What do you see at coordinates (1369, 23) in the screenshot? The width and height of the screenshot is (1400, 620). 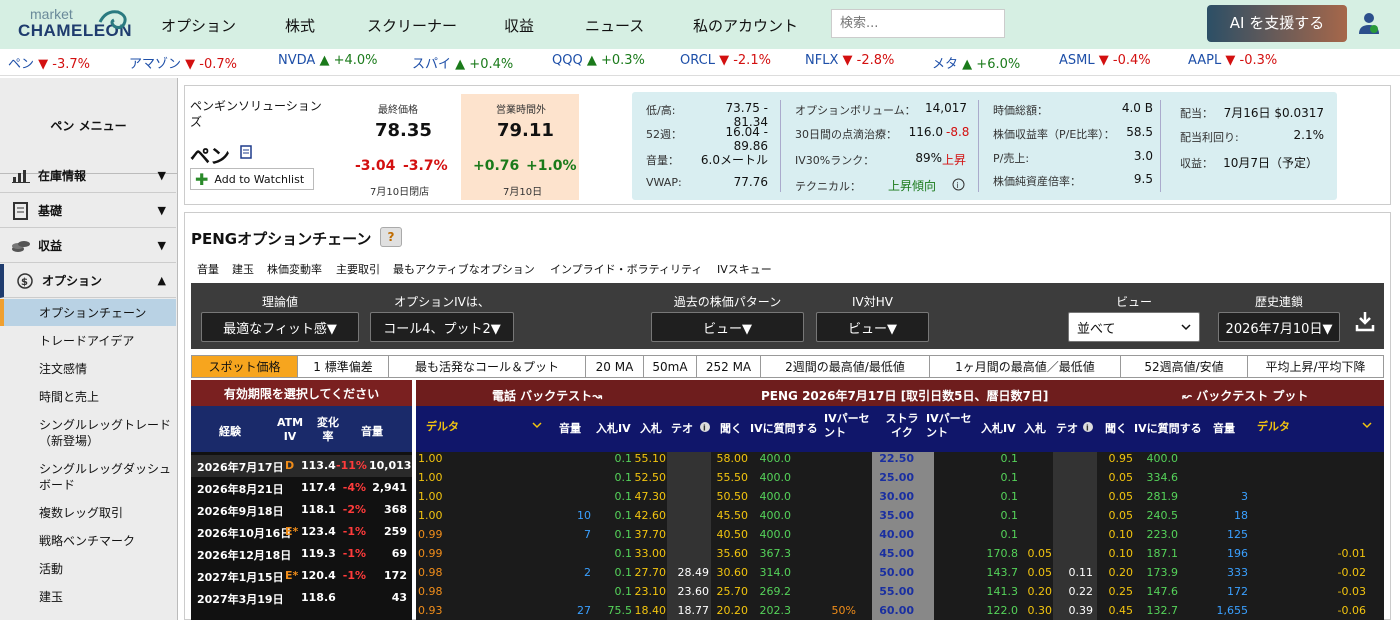 I see `user-account-icon` at bounding box center [1369, 23].